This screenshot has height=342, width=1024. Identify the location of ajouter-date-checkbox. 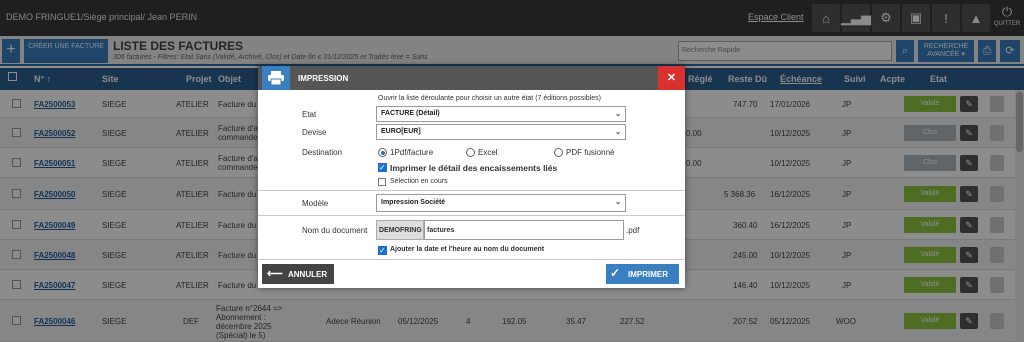
(382, 250).